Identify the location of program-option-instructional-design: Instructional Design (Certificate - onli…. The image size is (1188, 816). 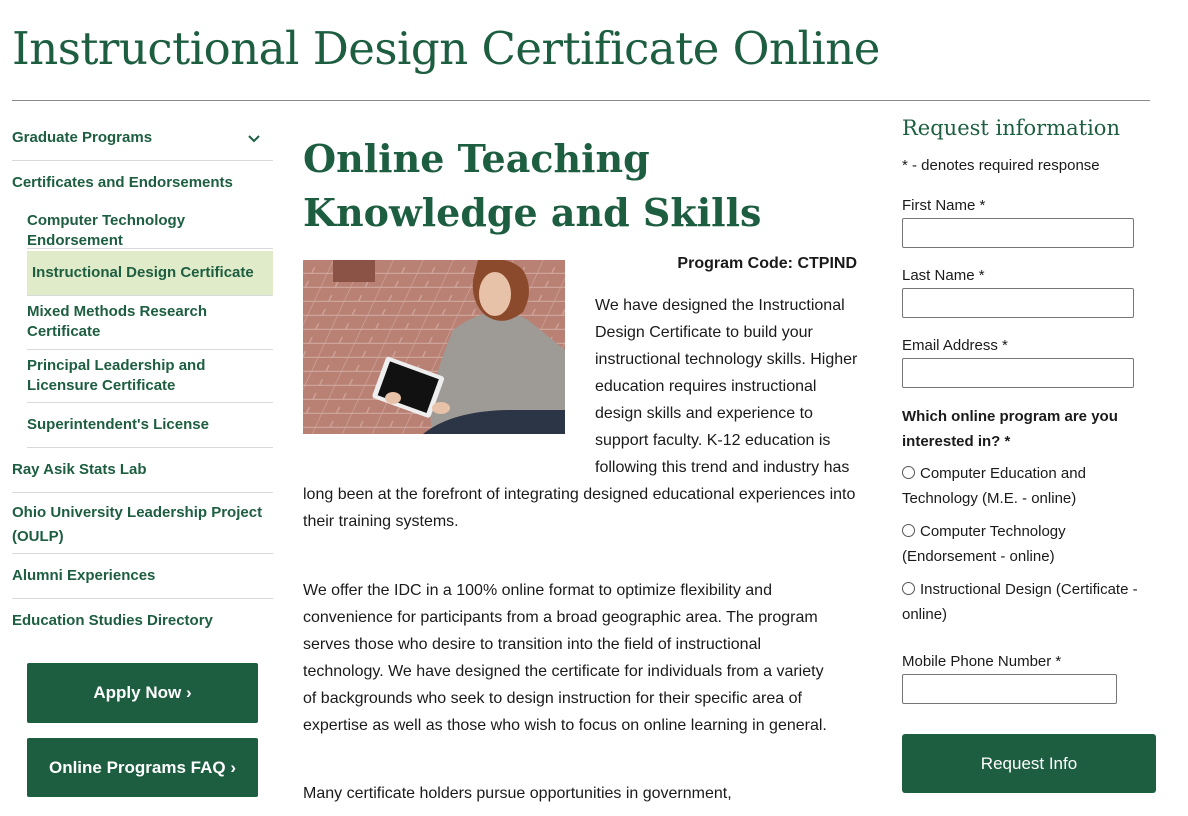
(1022, 602).